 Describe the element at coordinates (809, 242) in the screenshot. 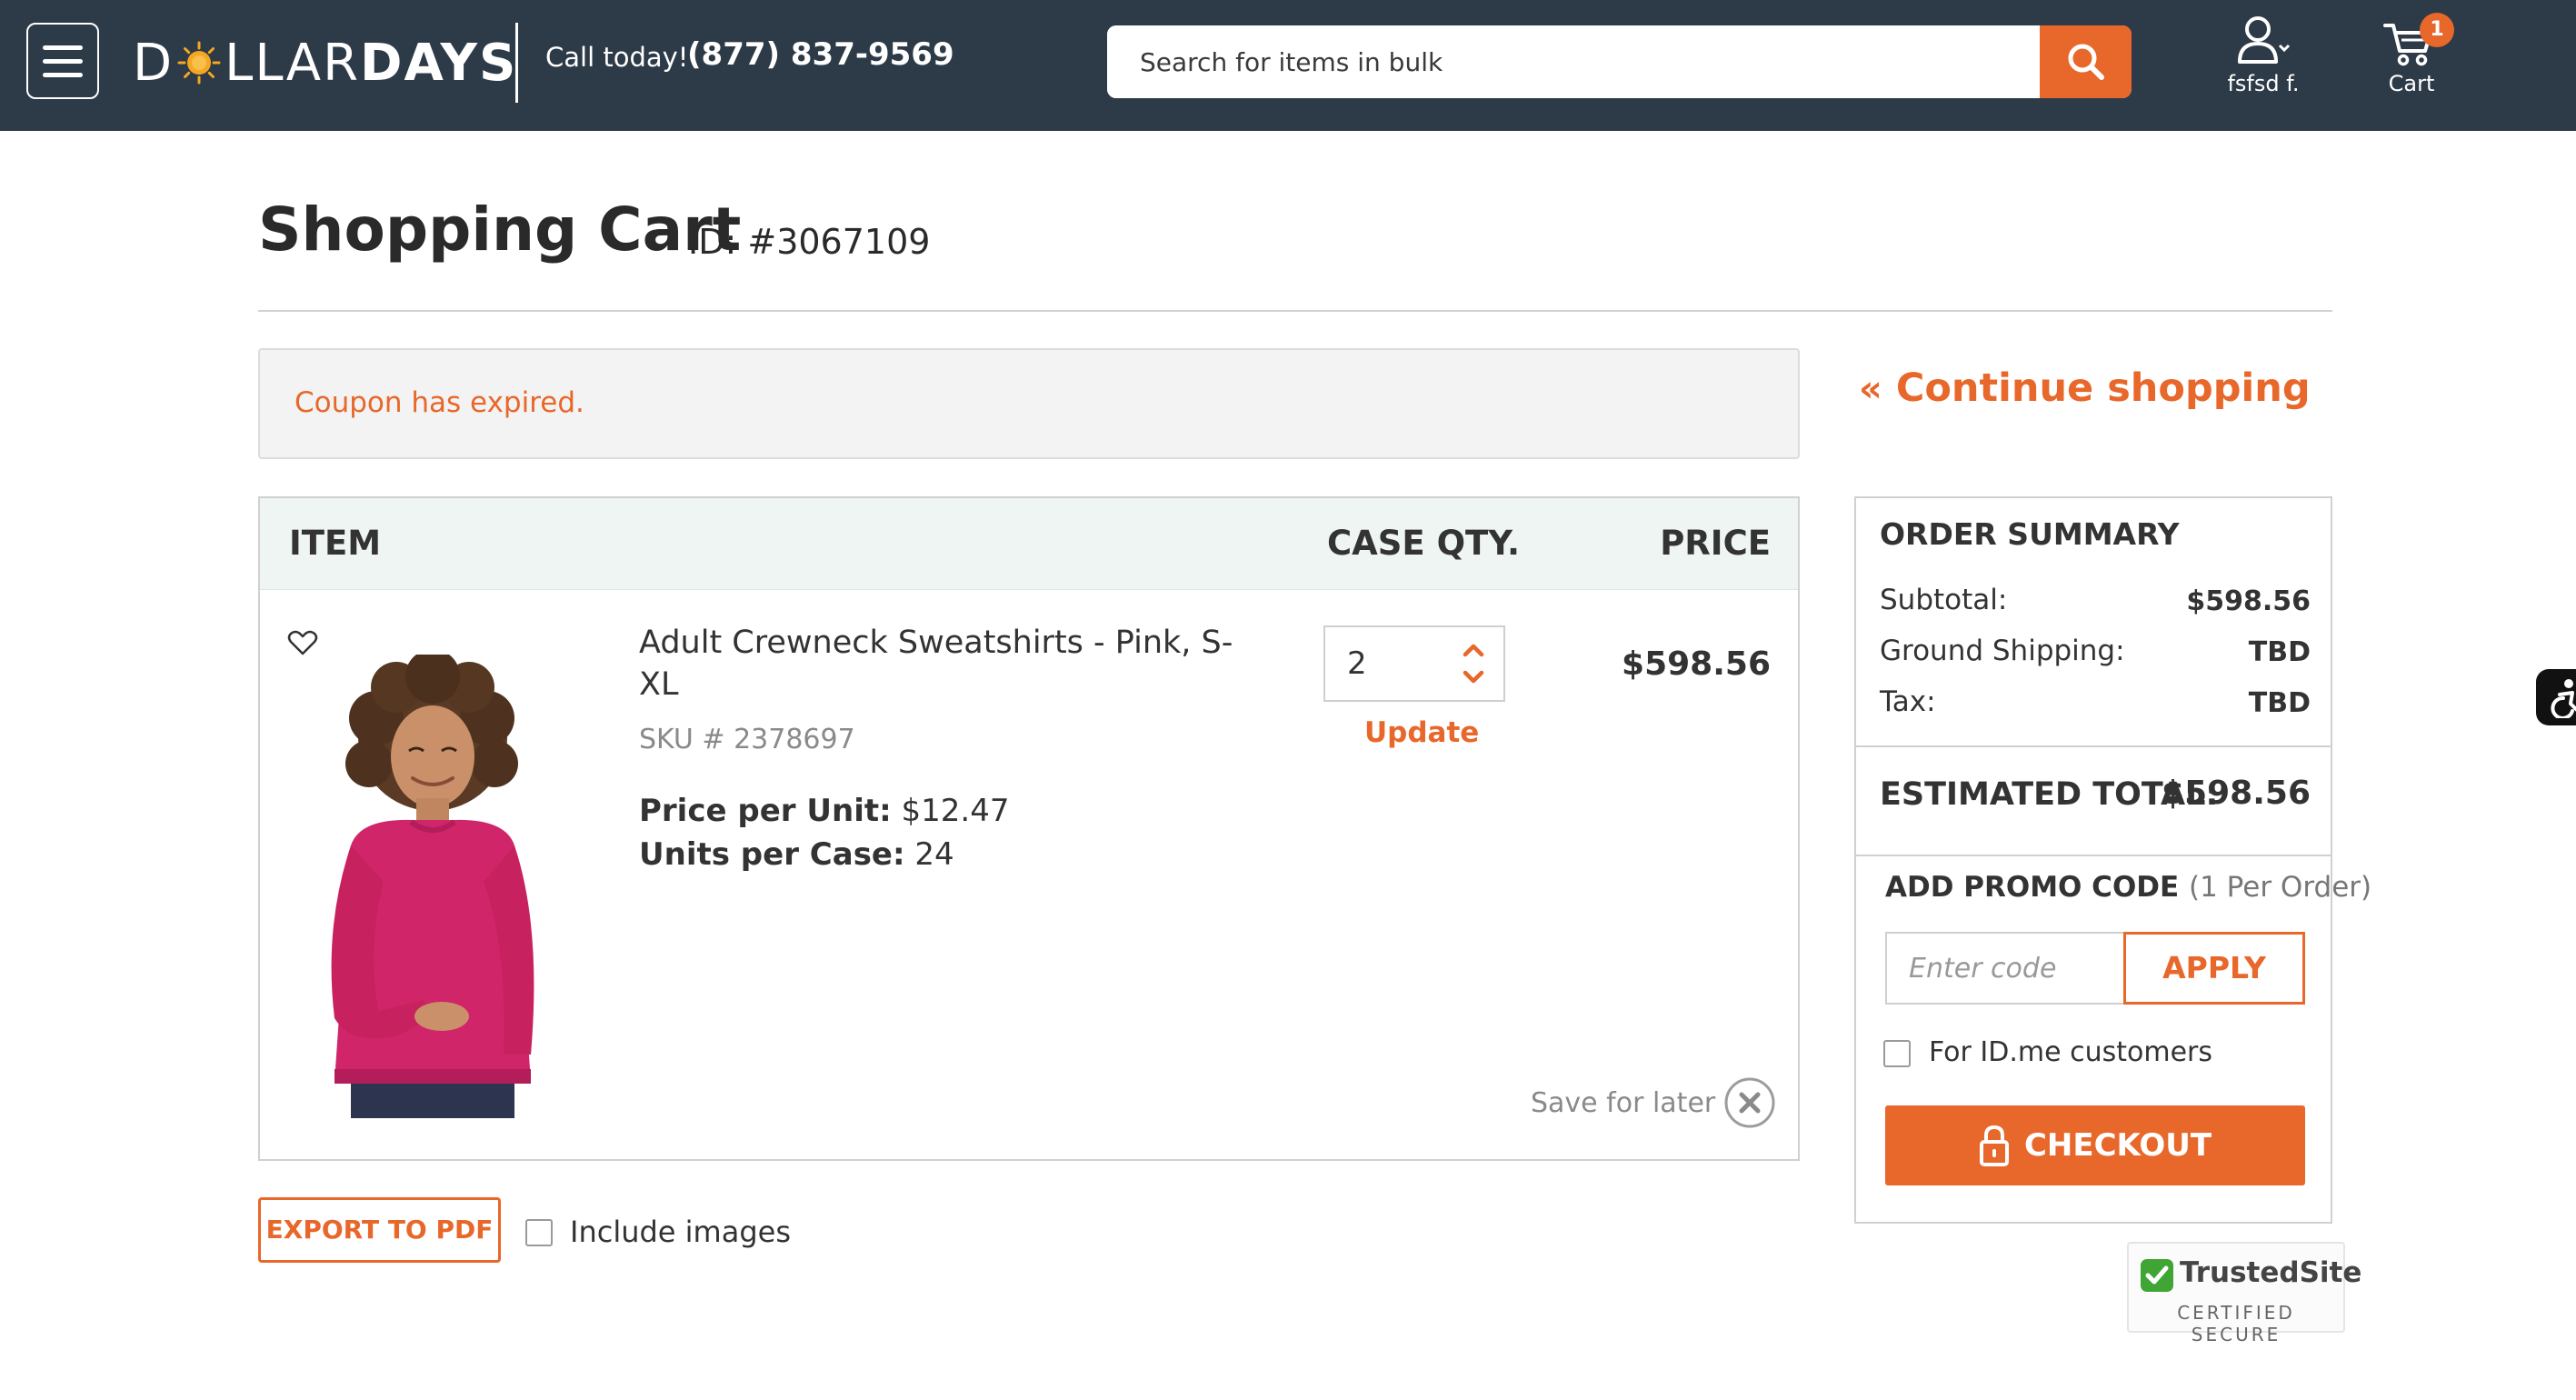

I see `cart-id: ID: #3067109` at that location.